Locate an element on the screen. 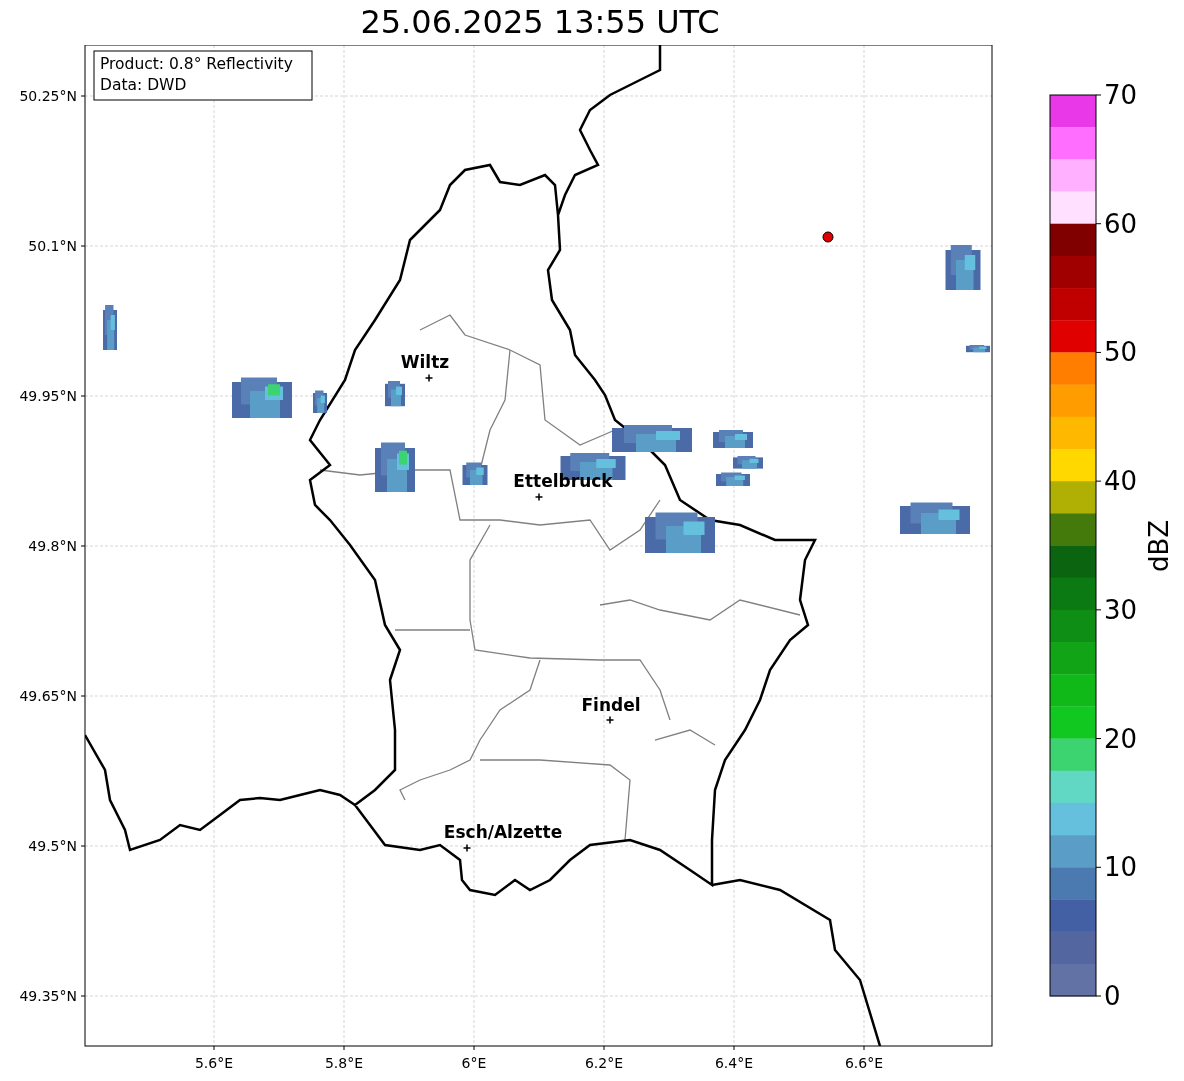 The width and height of the screenshot is (1184, 1081). colorbar-tick-label: 0 is located at coordinates (1112, 996).